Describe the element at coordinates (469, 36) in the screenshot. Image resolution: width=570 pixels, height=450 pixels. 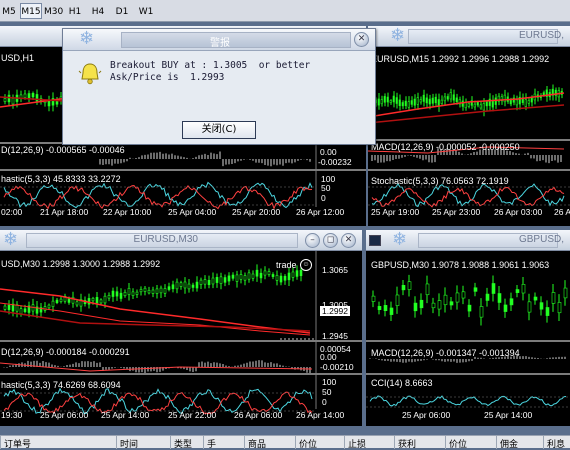
I see `window-titlebar: ❄ EURUSD,` at that location.